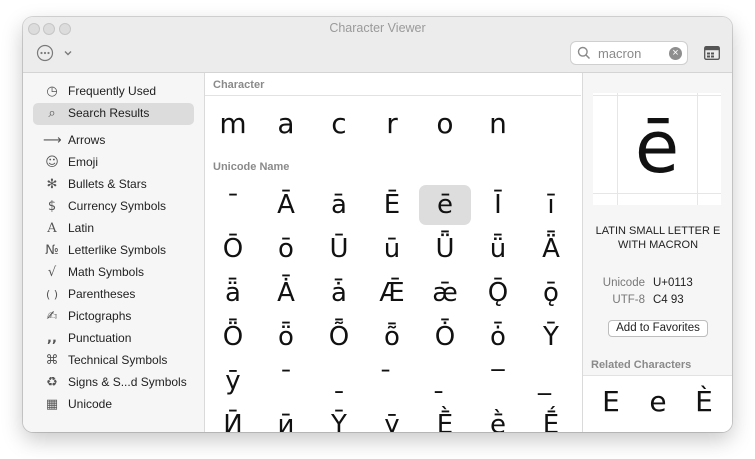  I want to click on character-cell: ӣ, so click(286, 418).